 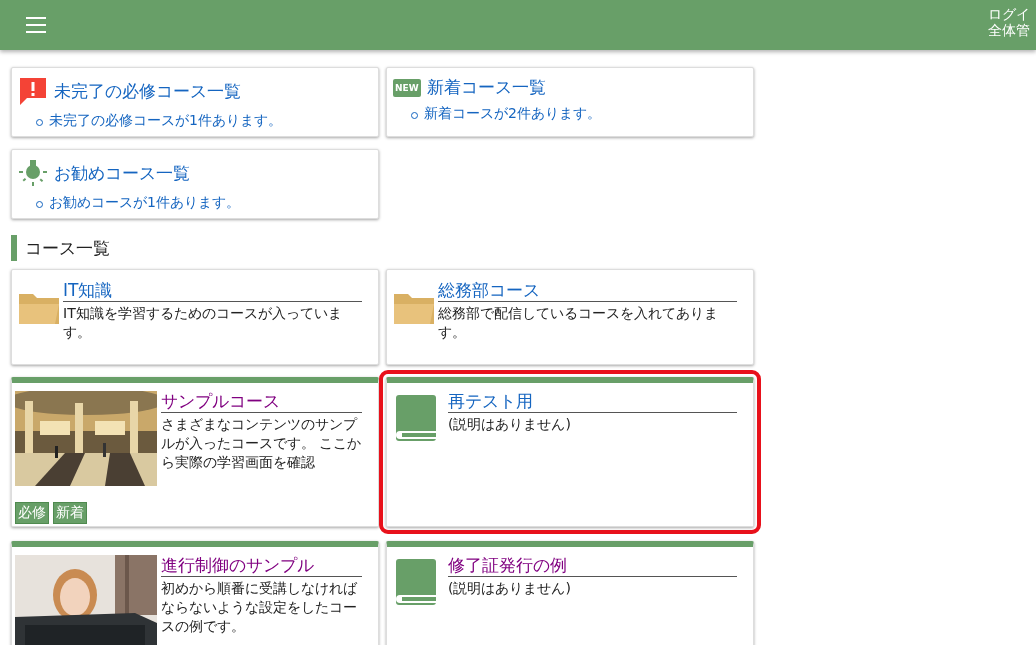 What do you see at coordinates (32, 513) in the screenshot?
I see `course-tag: 必修` at bounding box center [32, 513].